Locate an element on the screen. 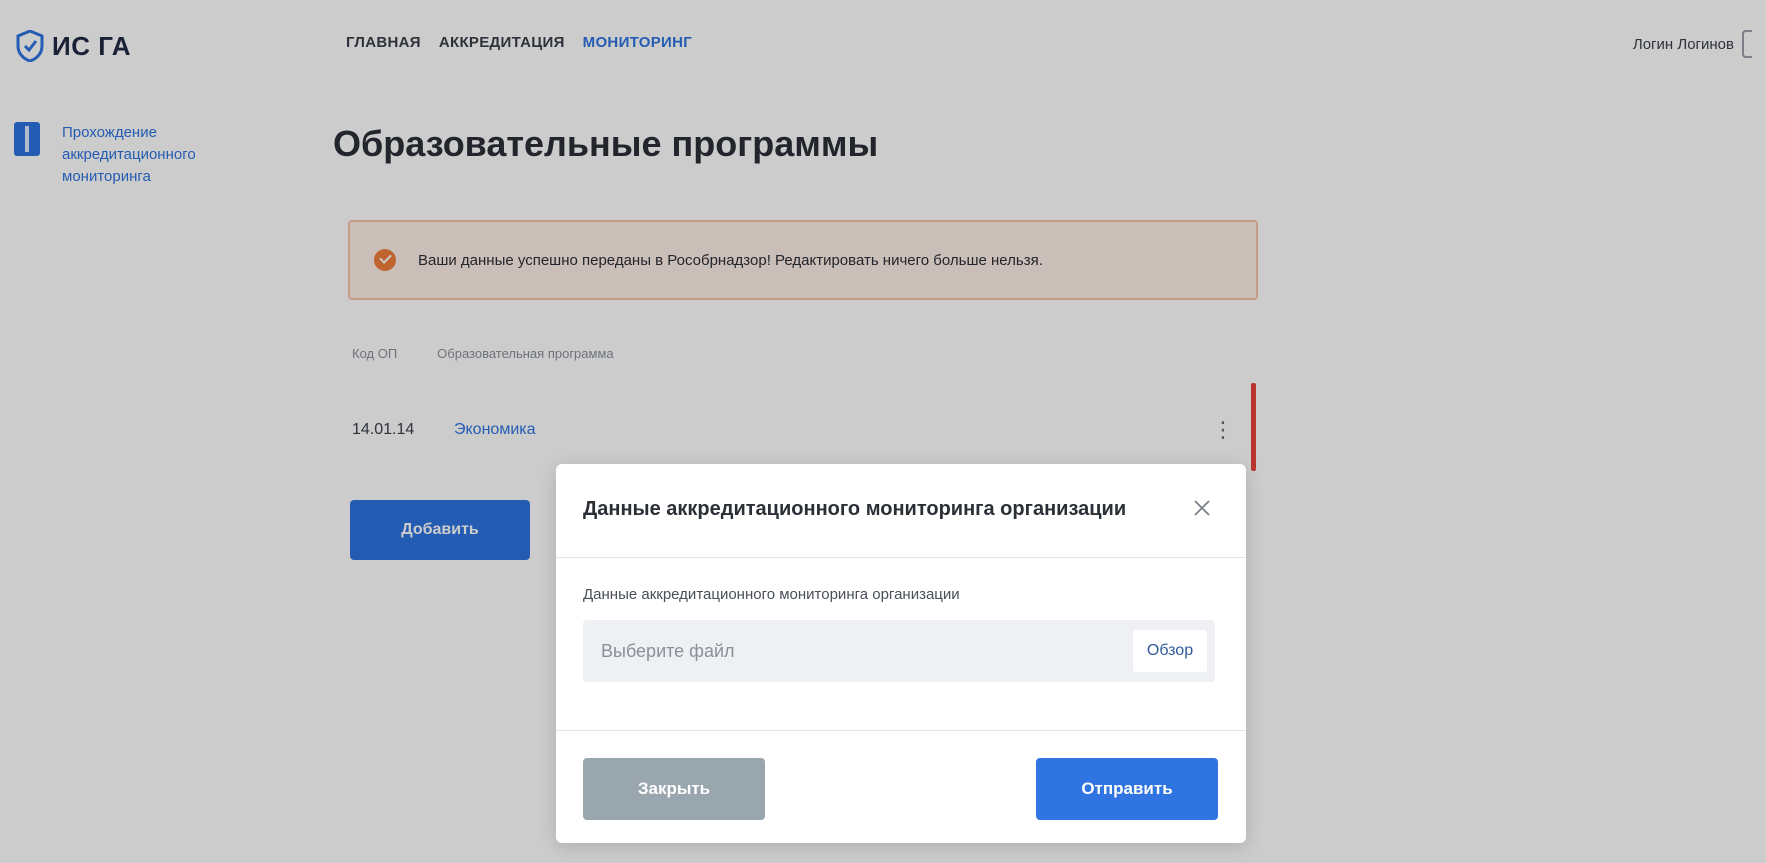  file-input: Выберите файл Обзор is located at coordinates (899, 651).